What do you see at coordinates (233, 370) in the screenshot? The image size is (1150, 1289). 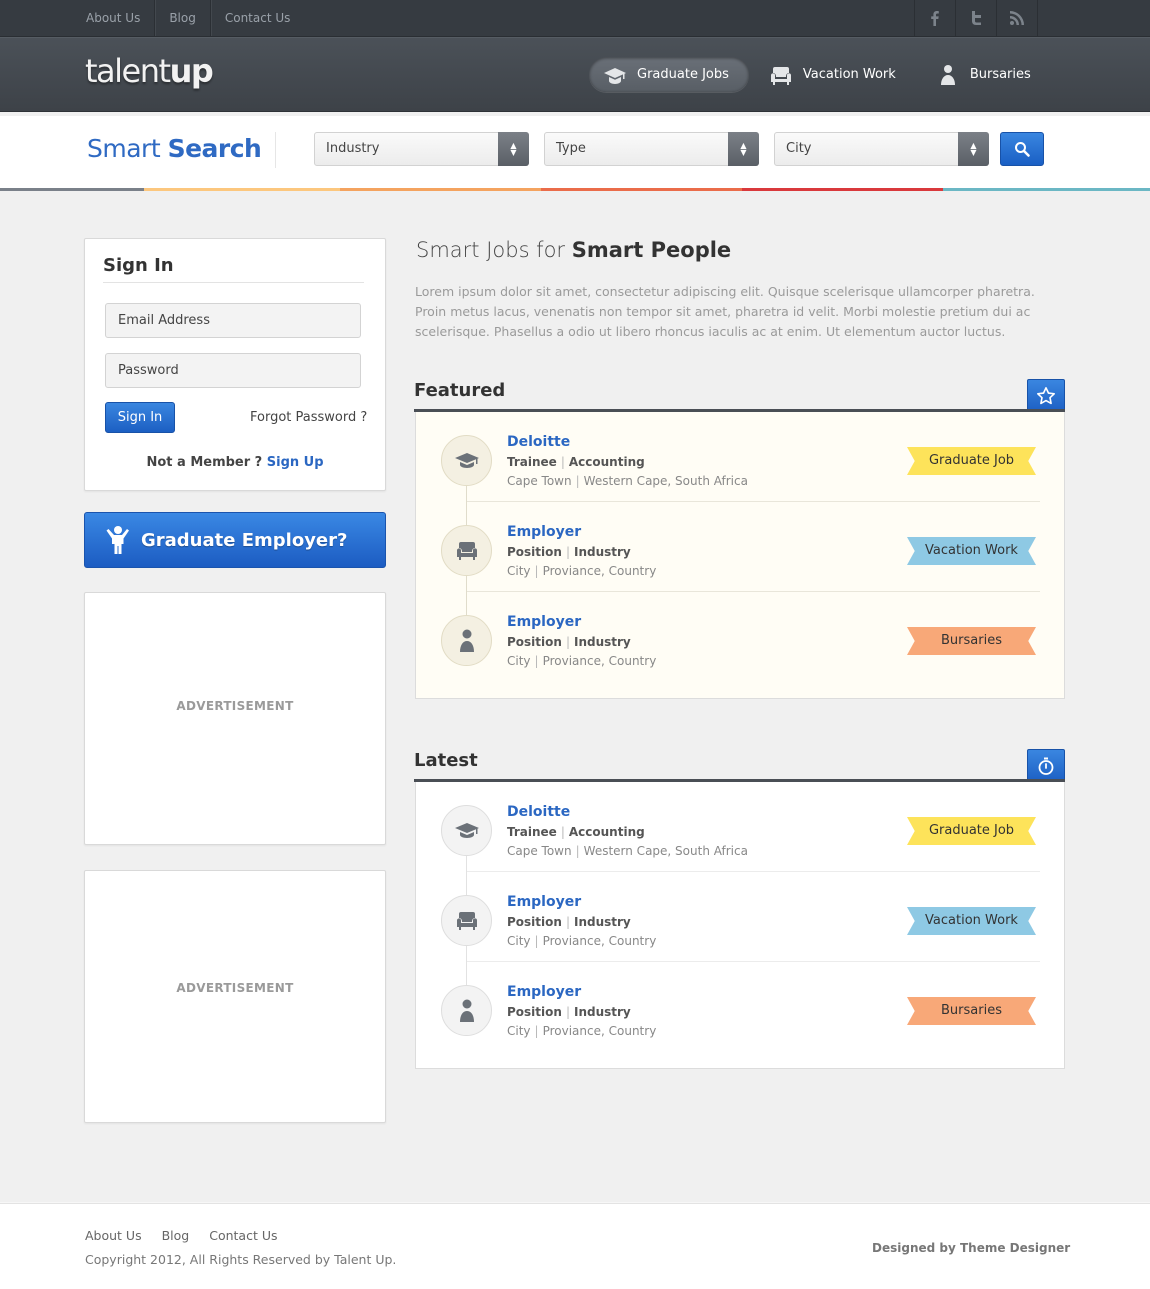 I see `password-field: Password` at bounding box center [233, 370].